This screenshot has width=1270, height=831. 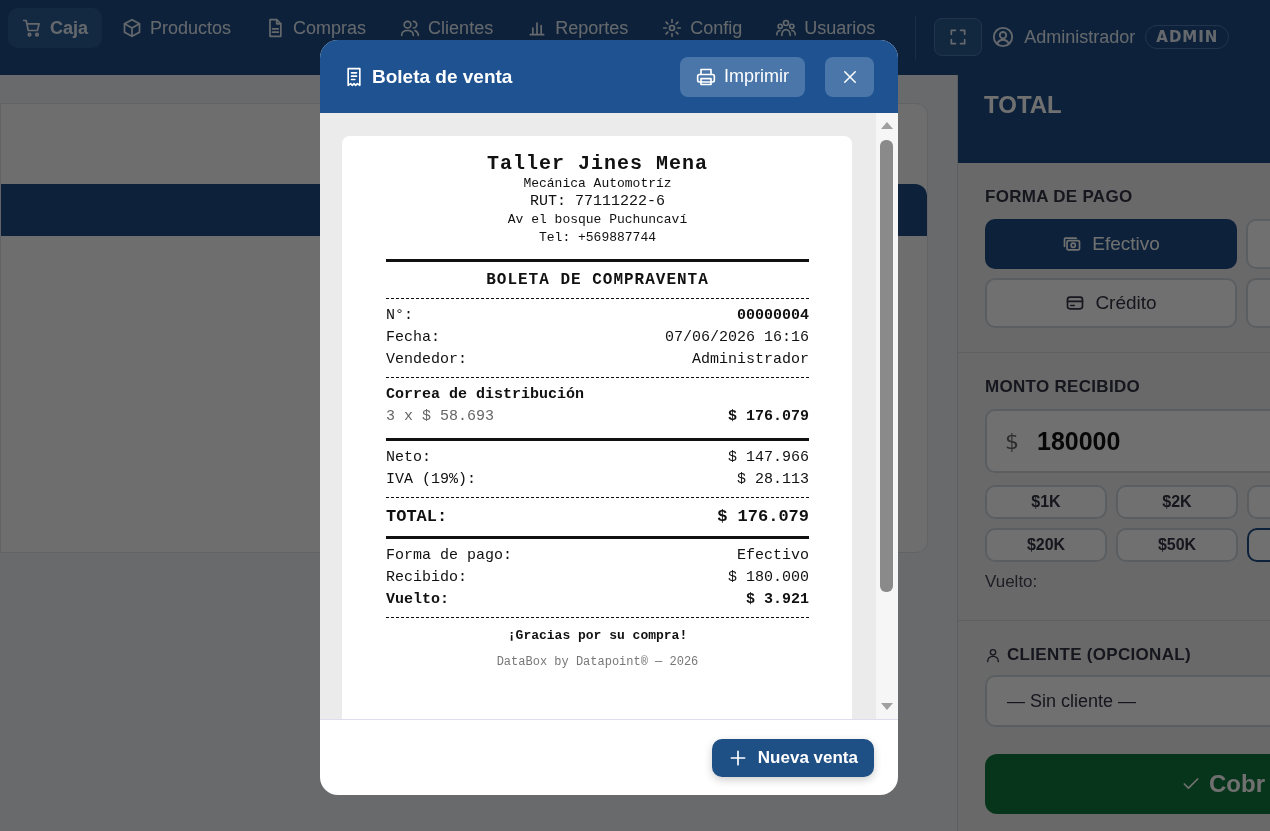 What do you see at coordinates (578, 28) in the screenshot?
I see `nav-tab: Reportes` at bounding box center [578, 28].